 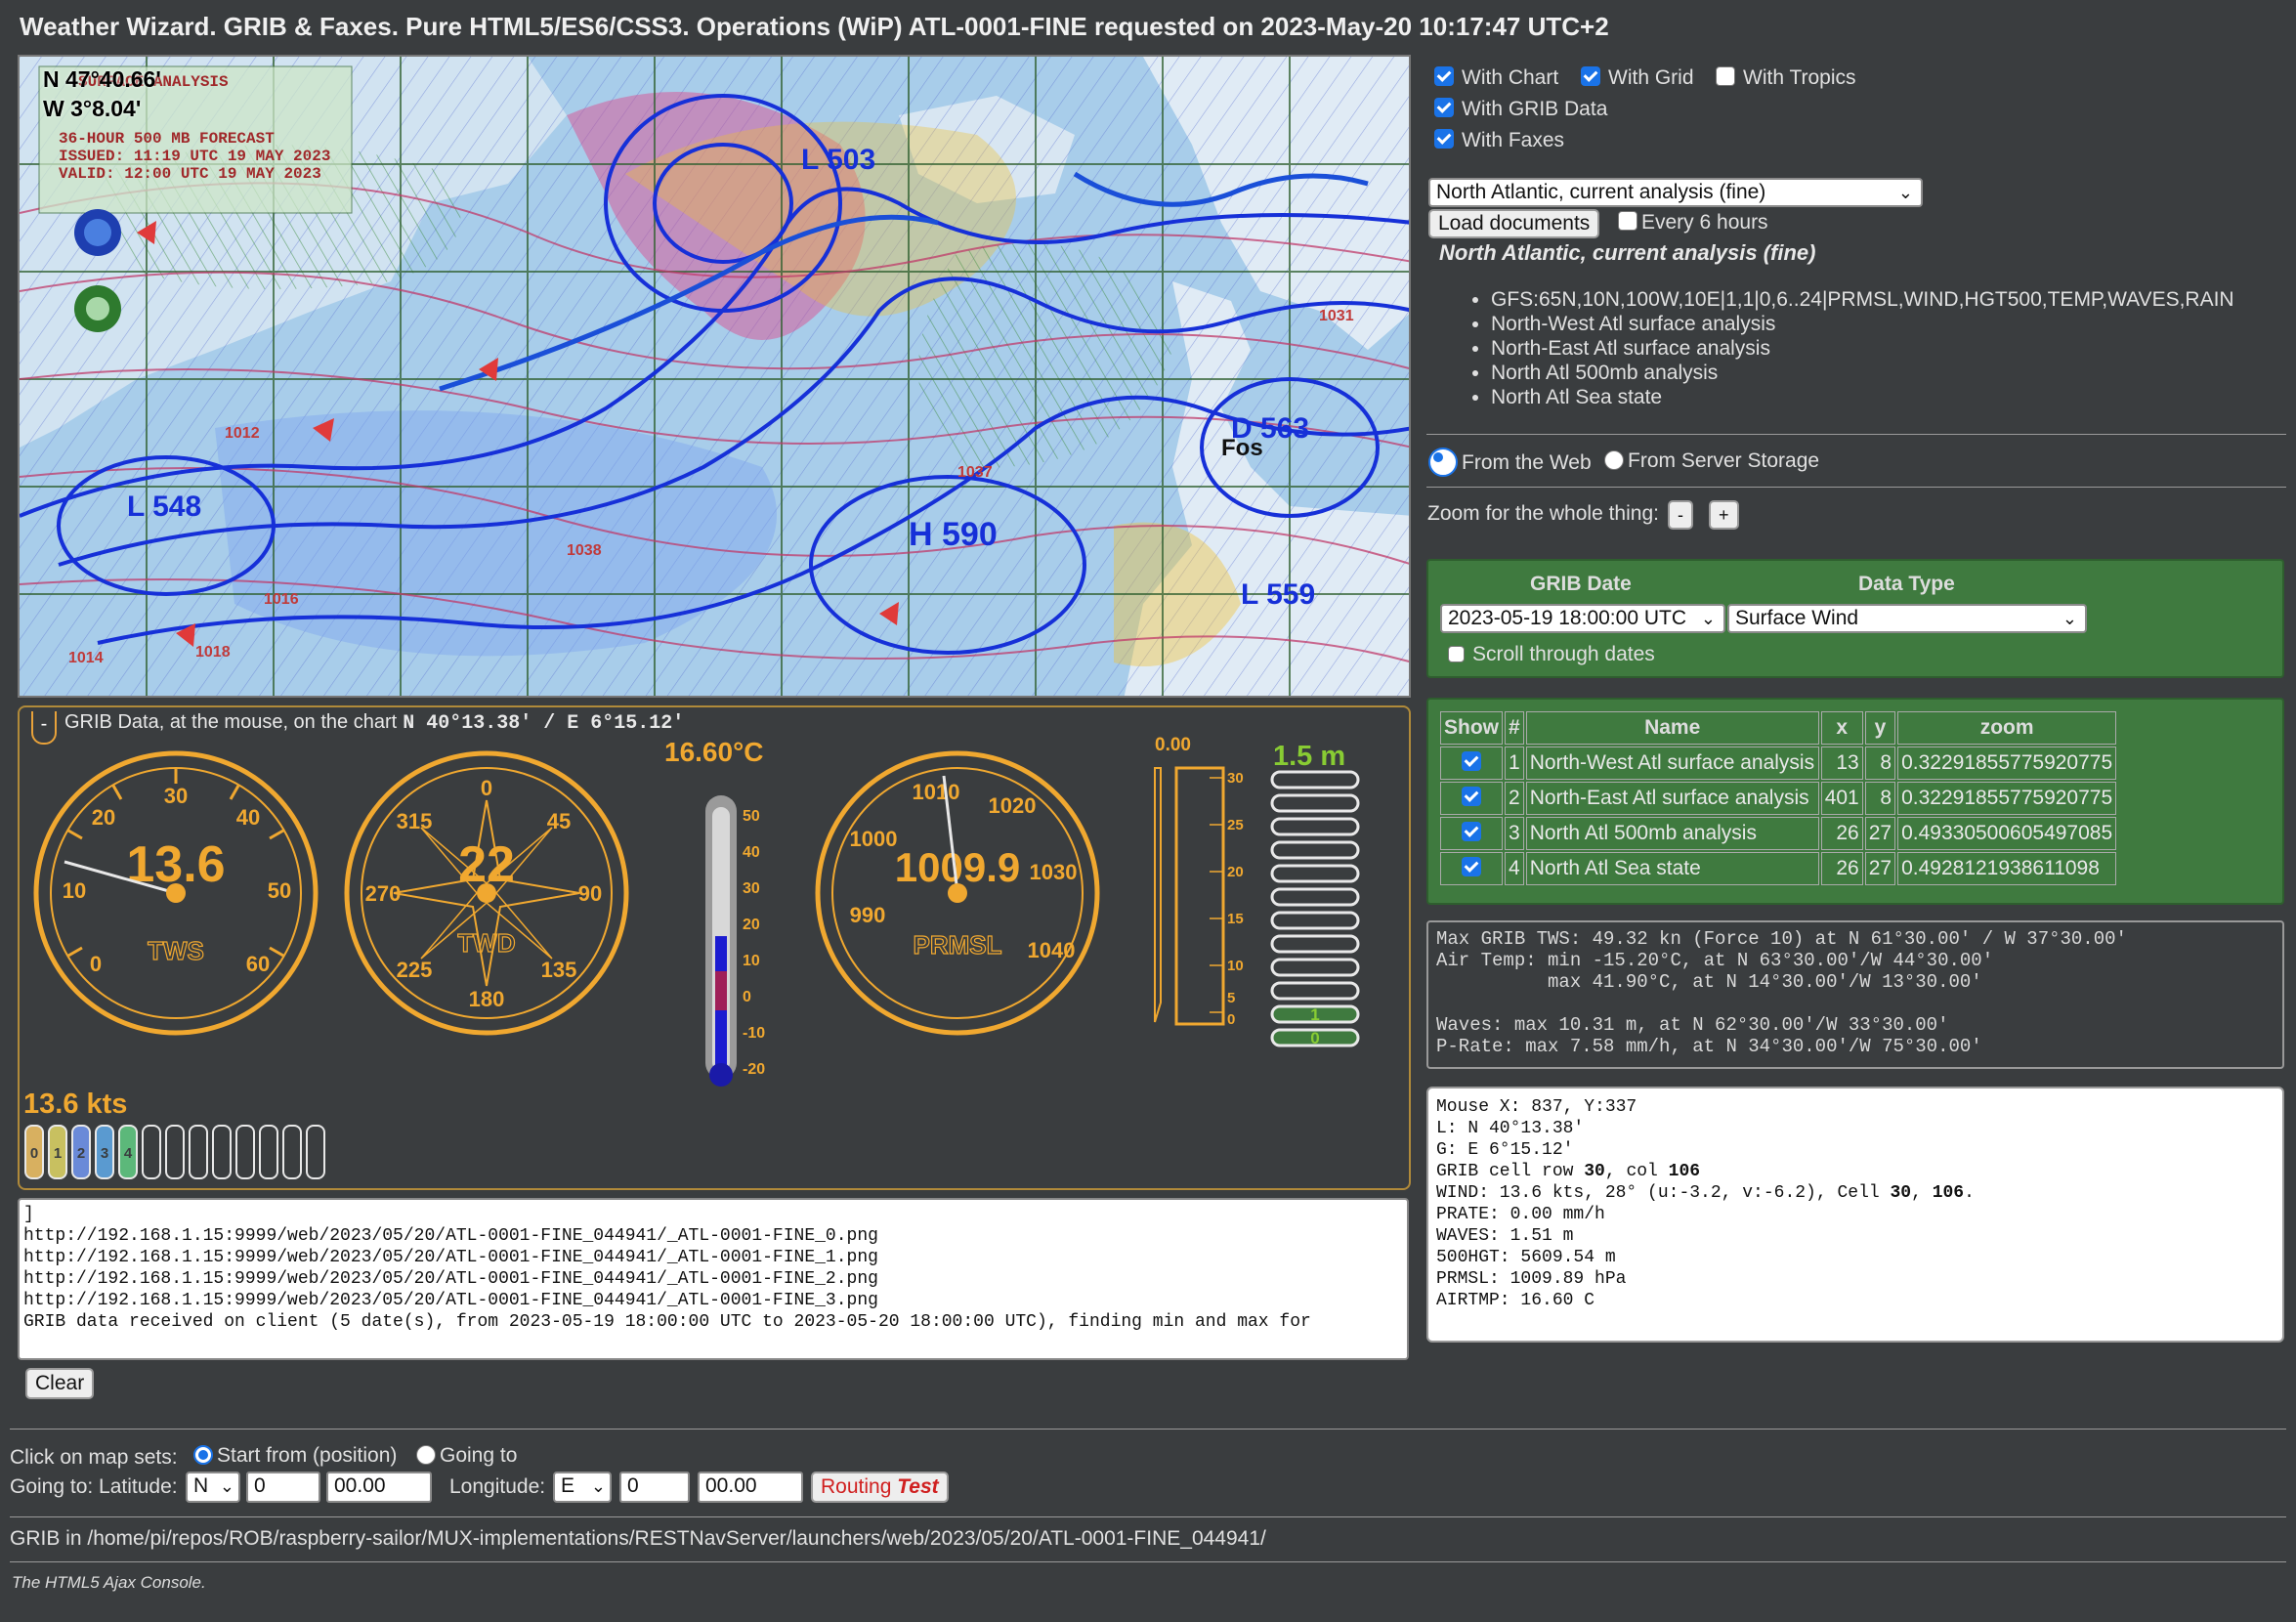 I want to click on chevron-down-icon: ⌄, so click(x=2070, y=618).